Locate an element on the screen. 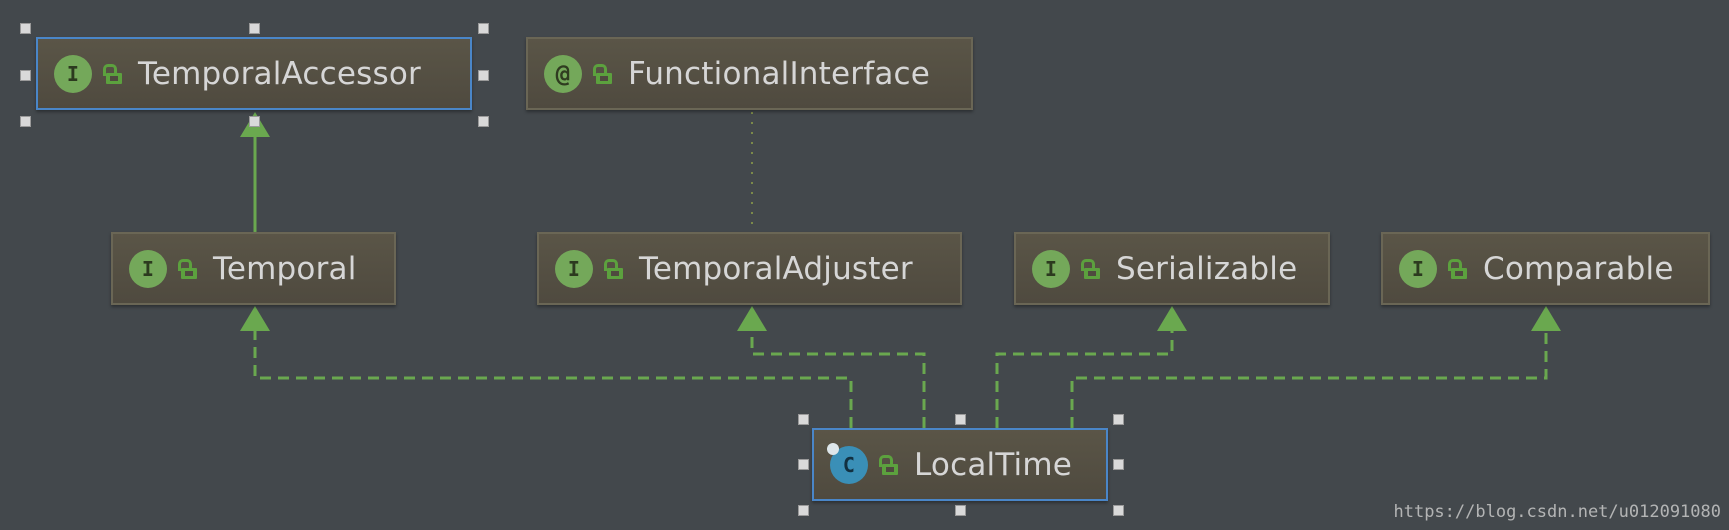 This screenshot has height=530, width=1729. node-local-time: C LocalTime is located at coordinates (960, 464).